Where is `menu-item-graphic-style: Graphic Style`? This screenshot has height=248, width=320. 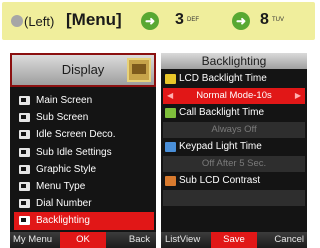
menu-item-graphic-style: Graphic Style is located at coordinates (84, 169).